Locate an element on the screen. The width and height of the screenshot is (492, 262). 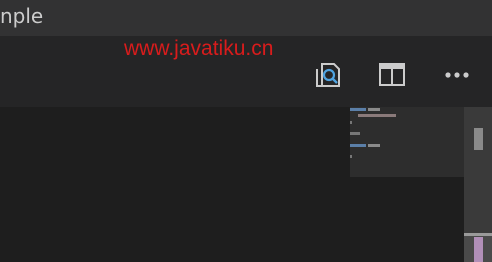
scrollbar-overview-strip is located at coordinates (478, 234).